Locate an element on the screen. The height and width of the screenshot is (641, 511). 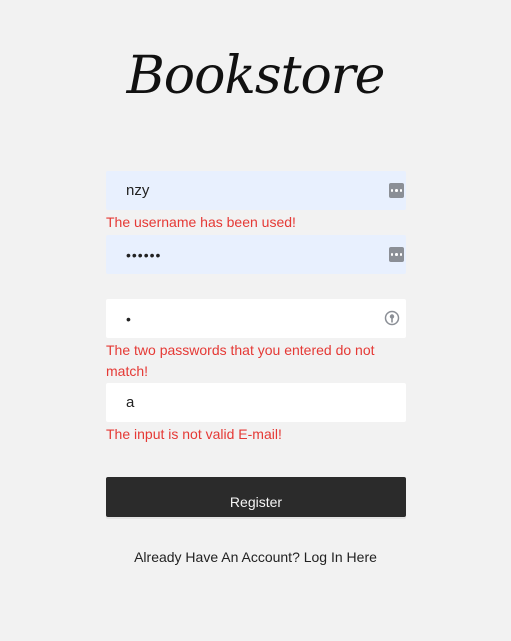
login-link: Already Have An Account? Log In Here is located at coordinates (255, 557).